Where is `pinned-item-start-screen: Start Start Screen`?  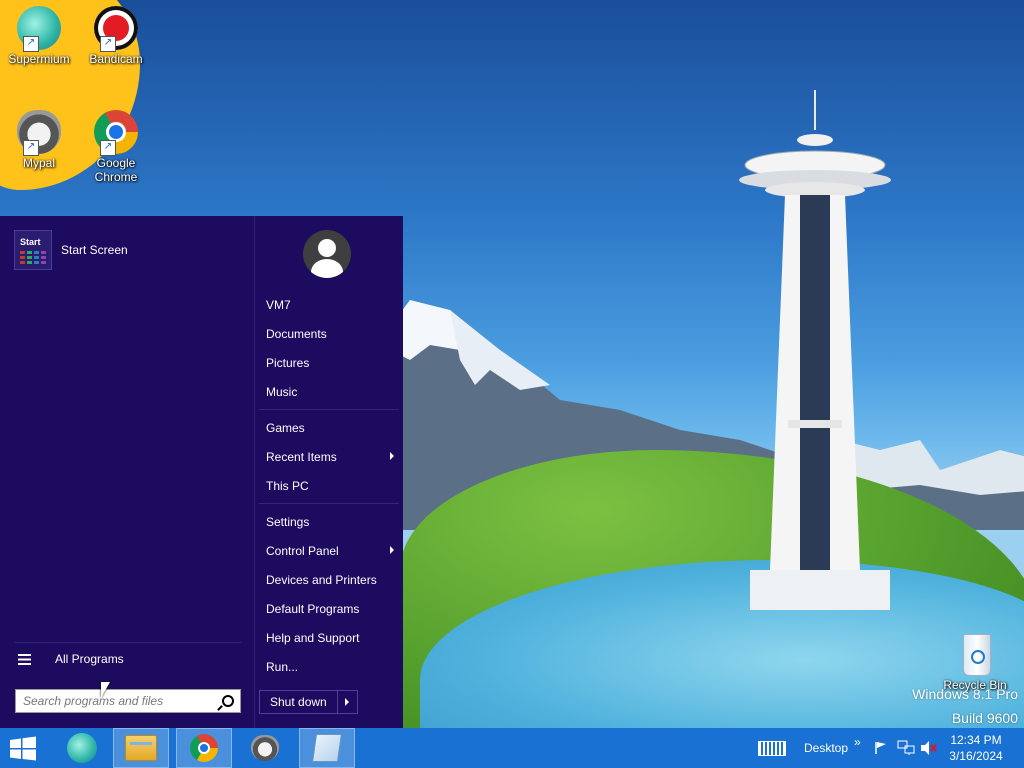
pinned-item-start-screen: Start Start Screen is located at coordinates (71, 250).